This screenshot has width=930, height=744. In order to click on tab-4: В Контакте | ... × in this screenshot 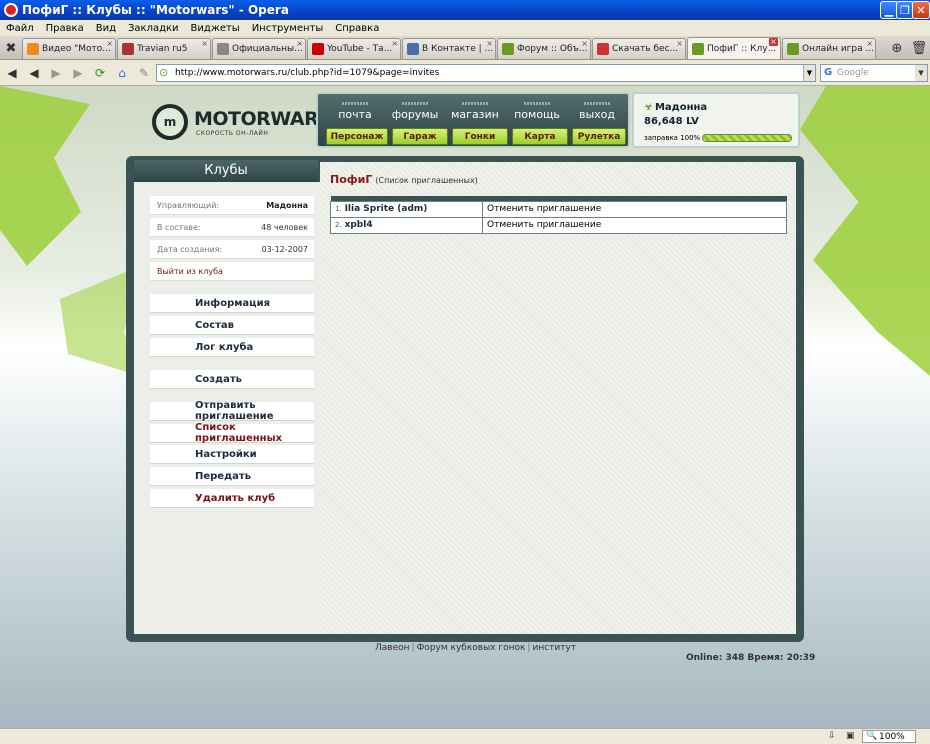, I will do `click(449, 48)`.